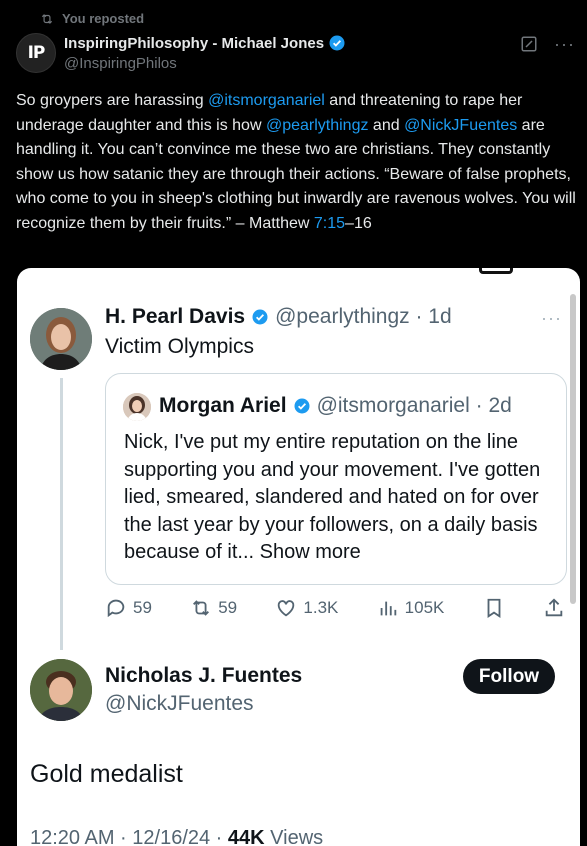  Describe the element at coordinates (386, 125) in the screenshot. I see `post-text-segment: and` at that location.